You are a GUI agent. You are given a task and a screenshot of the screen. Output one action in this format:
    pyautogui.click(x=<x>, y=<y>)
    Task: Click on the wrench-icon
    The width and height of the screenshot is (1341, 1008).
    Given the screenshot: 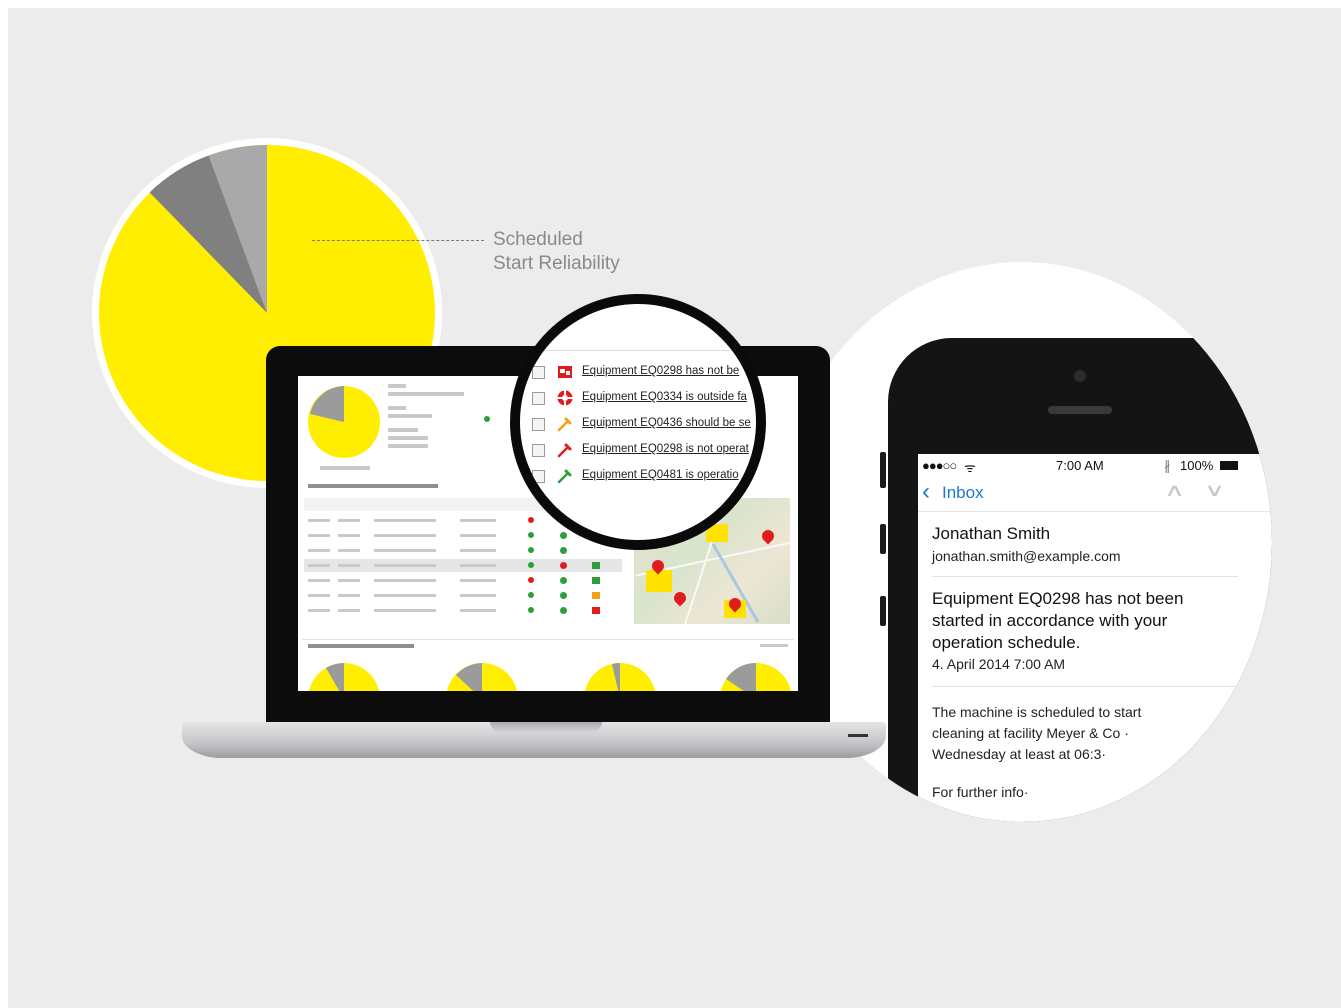 What is the action you would take?
    pyautogui.click(x=565, y=451)
    